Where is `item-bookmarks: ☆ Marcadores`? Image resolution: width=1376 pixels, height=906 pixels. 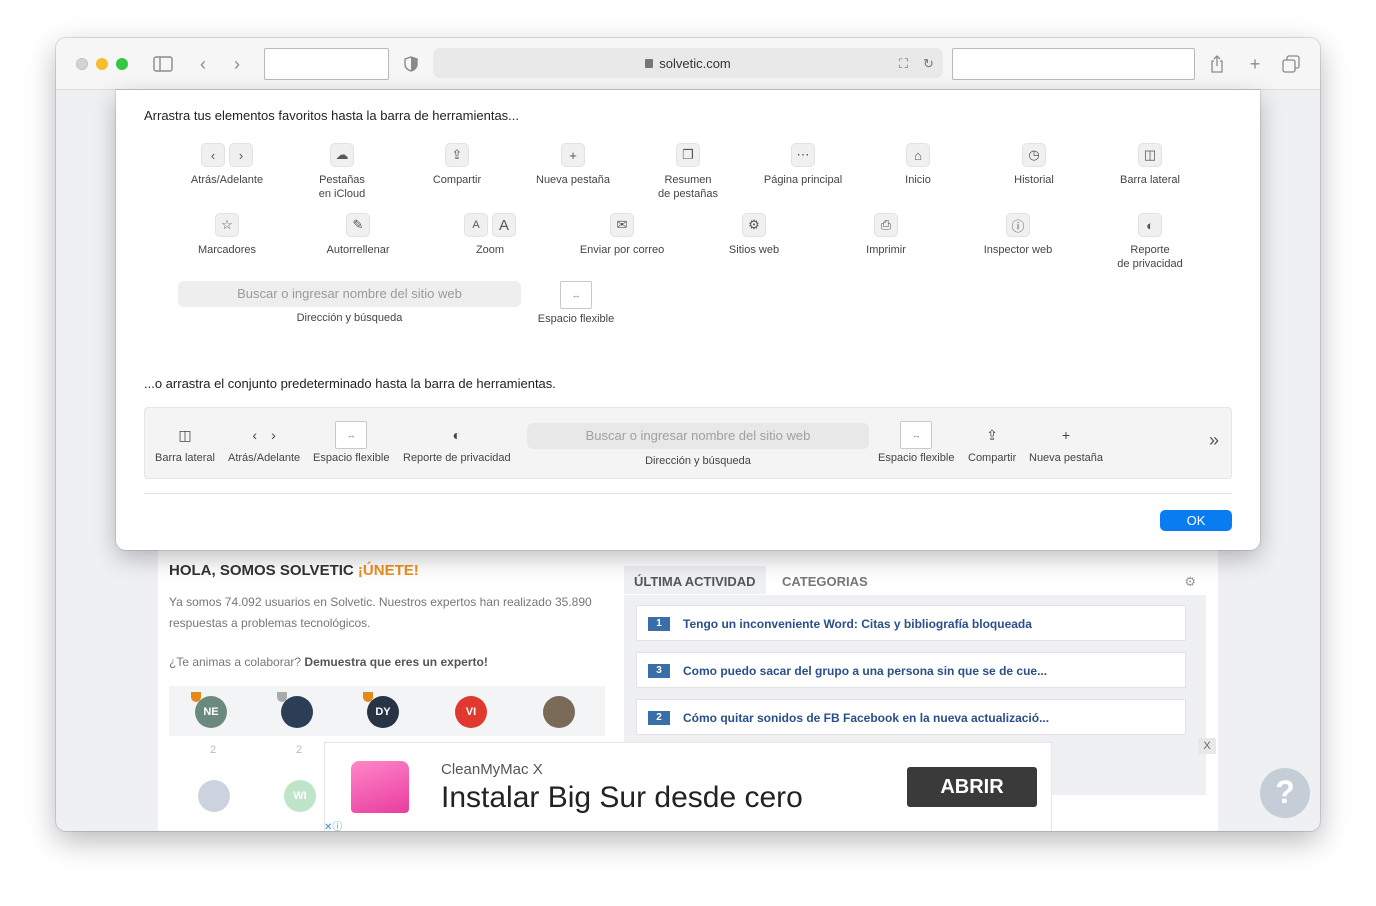
item-bookmarks: ☆ Marcadores is located at coordinates (227, 234).